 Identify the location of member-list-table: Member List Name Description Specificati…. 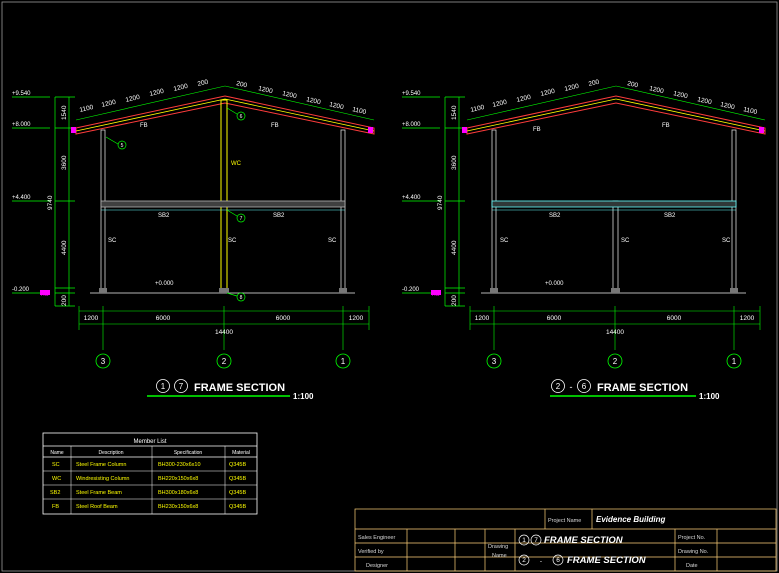
(150, 473).